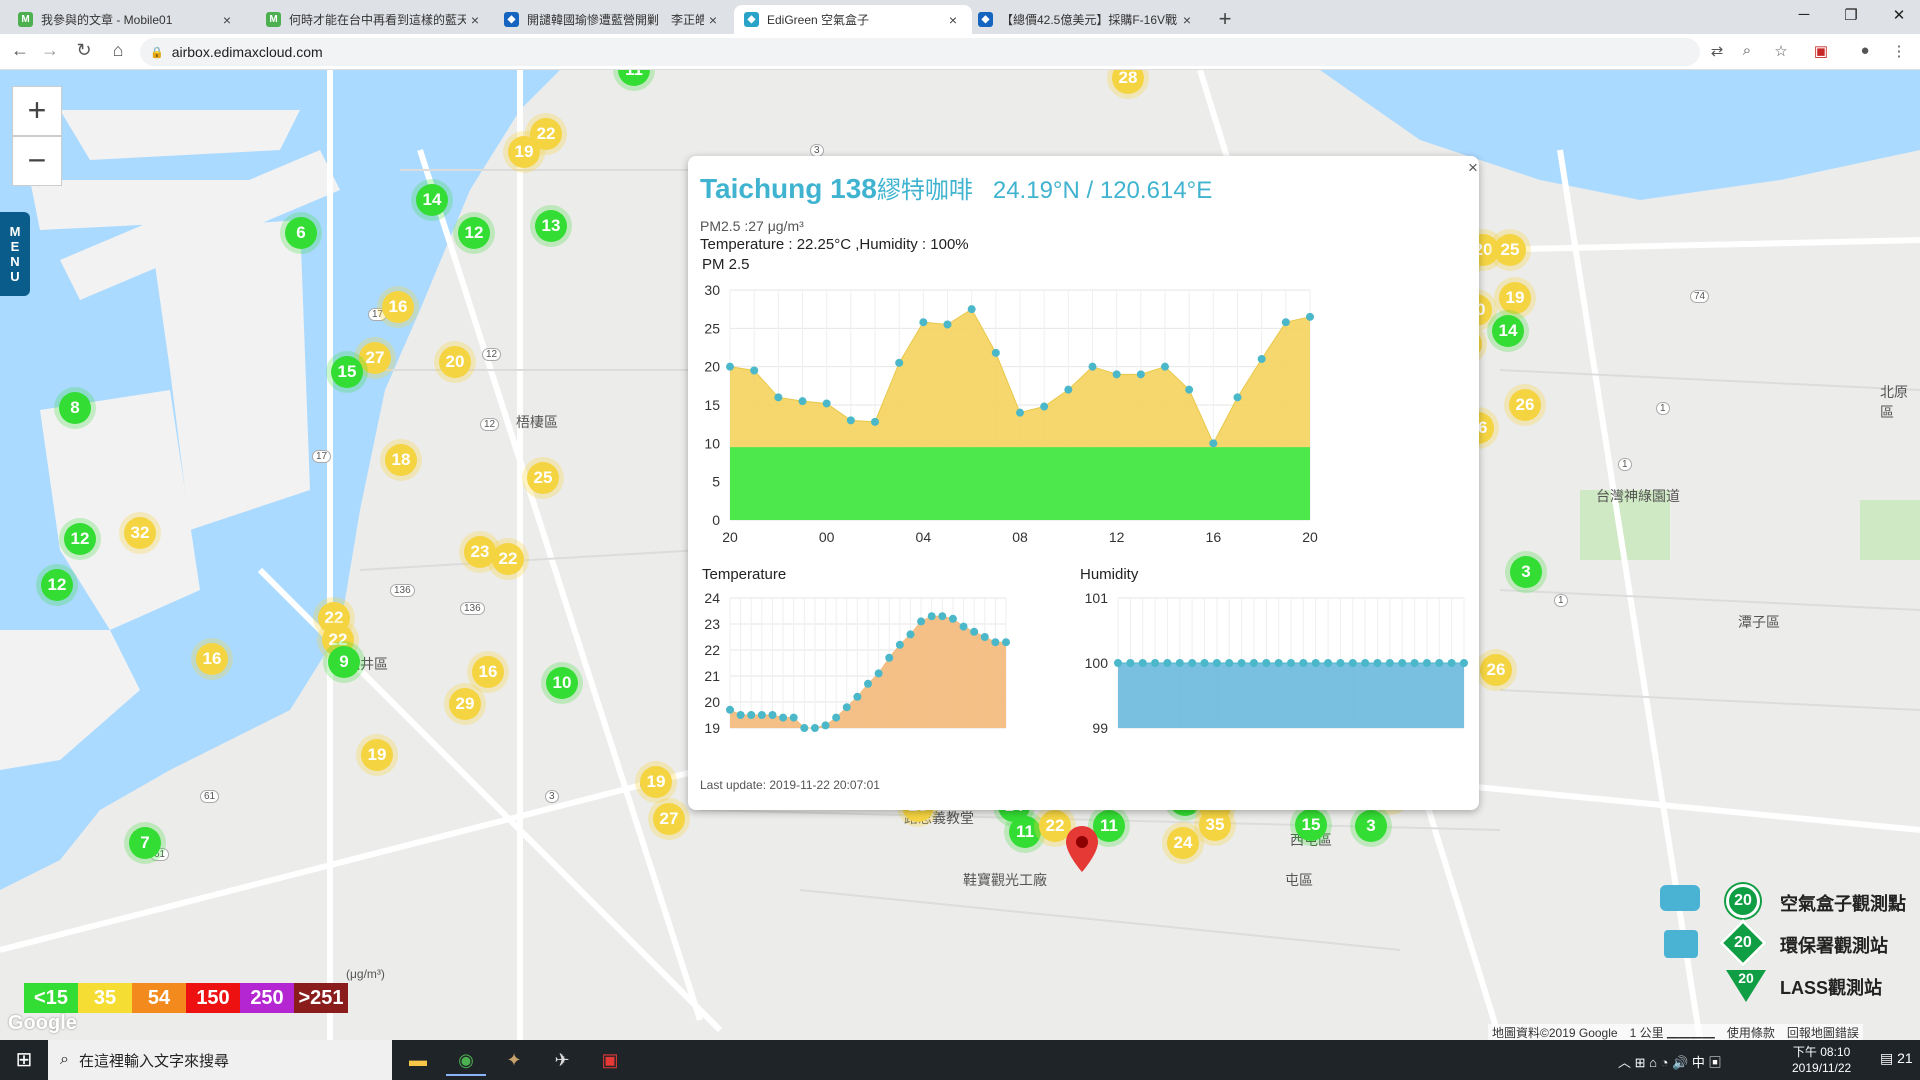 The height and width of the screenshot is (1080, 1920). I want to click on map-place-label: 北原區, so click(1894, 402).